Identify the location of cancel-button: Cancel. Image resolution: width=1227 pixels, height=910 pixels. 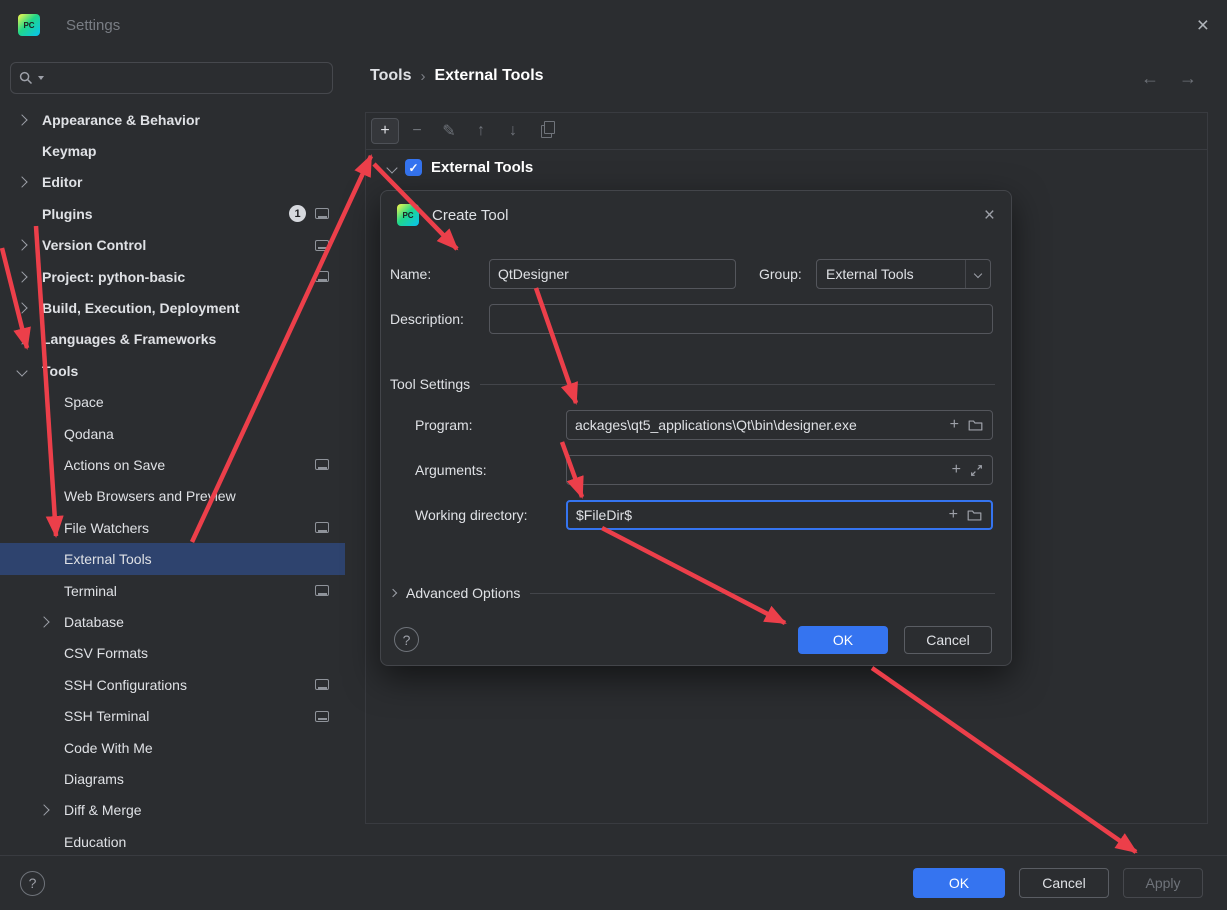
(1064, 883).